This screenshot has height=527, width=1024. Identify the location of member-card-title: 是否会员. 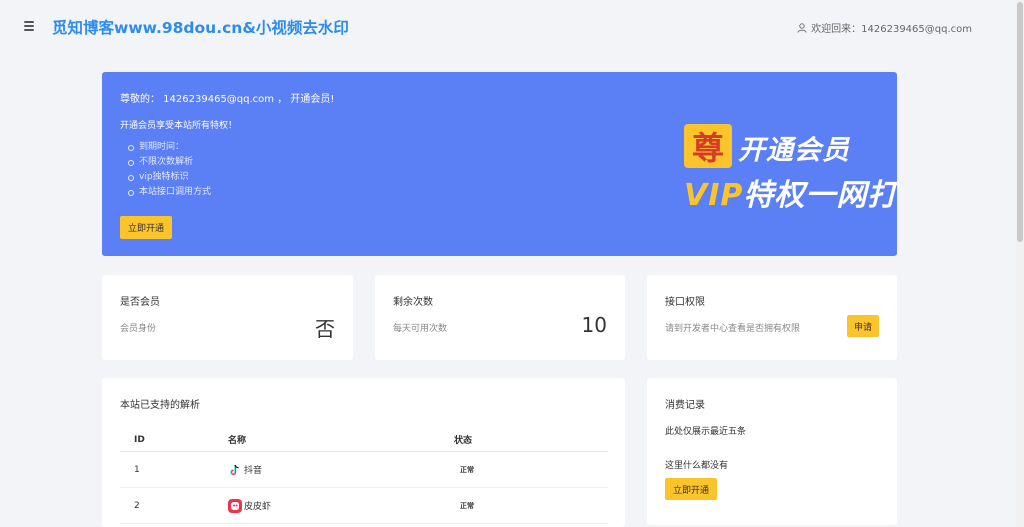
(140, 302).